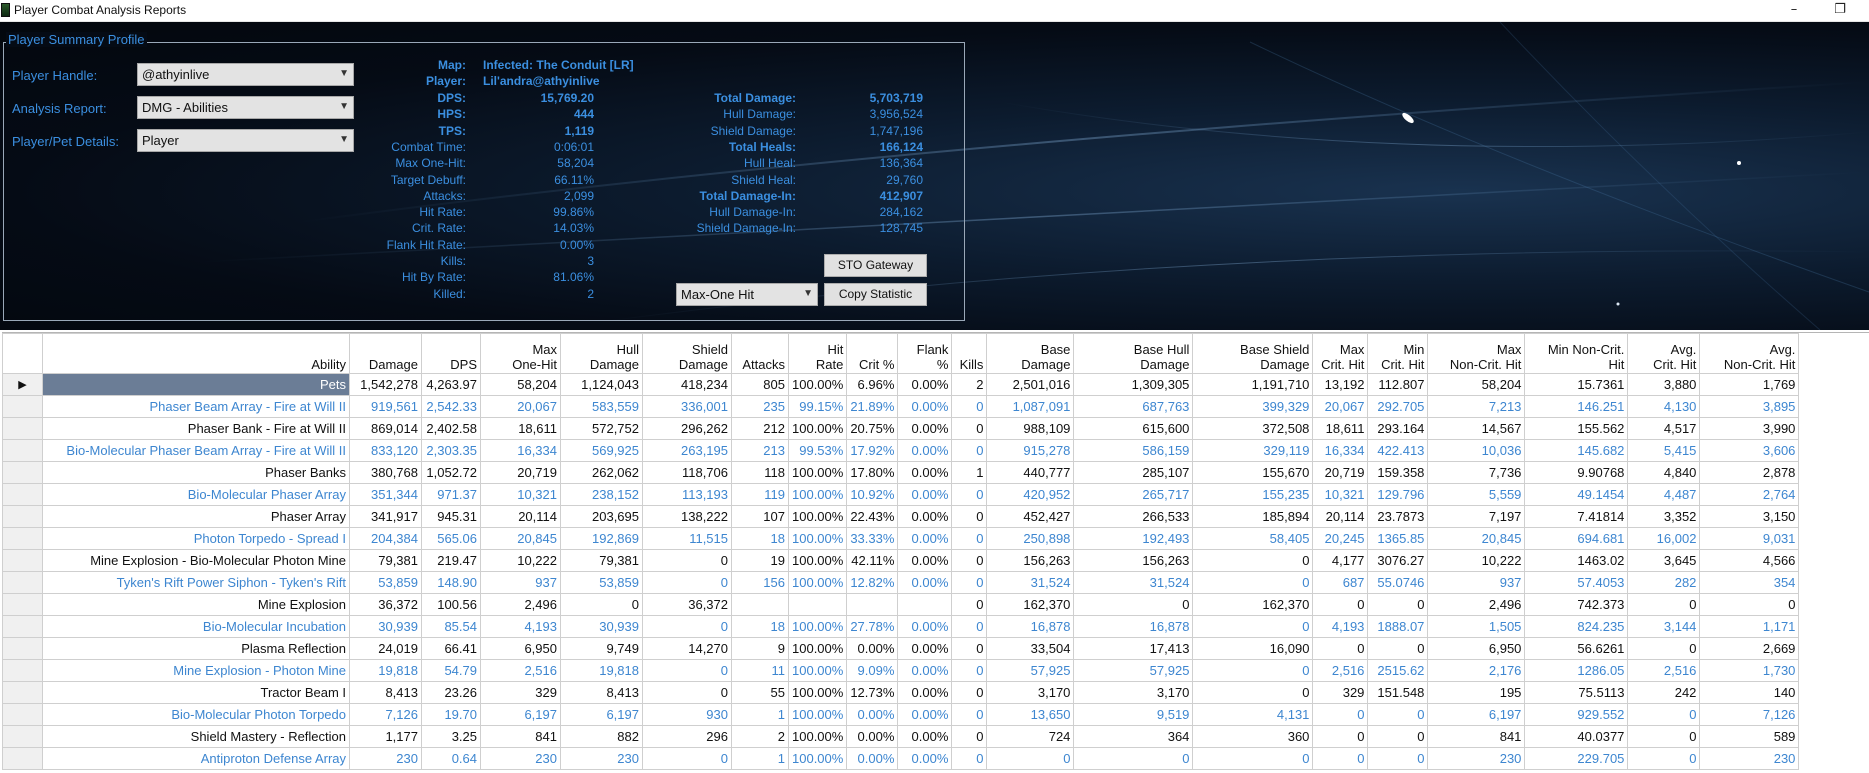  Describe the element at coordinates (1253, 384) in the screenshot. I see `table-cell: 1,191,710` at that location.